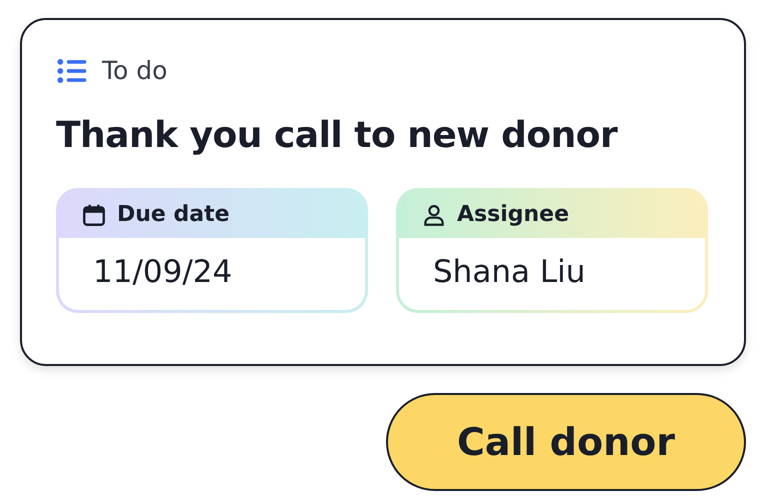 The height and width of the screenshot is (500, 763). What do you see at coordinates (566, 442) in the screenshot?
I see `call-button: Call donor` at bounding box center [566, 442].